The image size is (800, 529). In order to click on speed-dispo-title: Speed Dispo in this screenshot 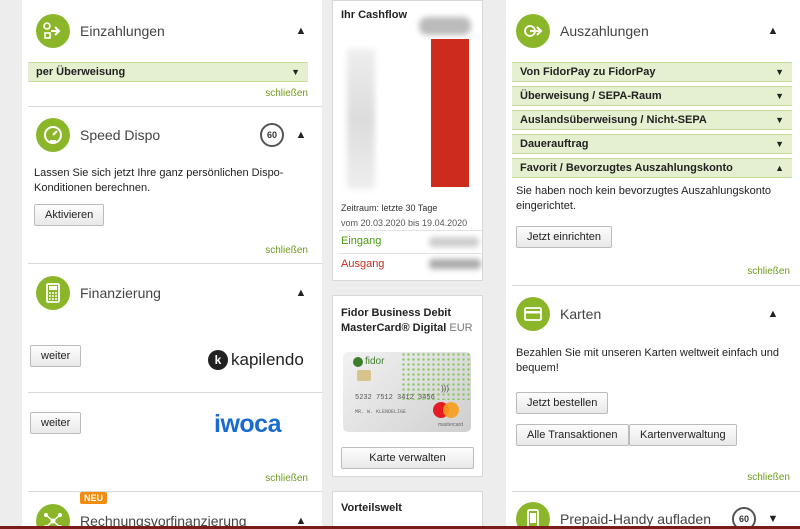, I will do `click(120, 135)`.